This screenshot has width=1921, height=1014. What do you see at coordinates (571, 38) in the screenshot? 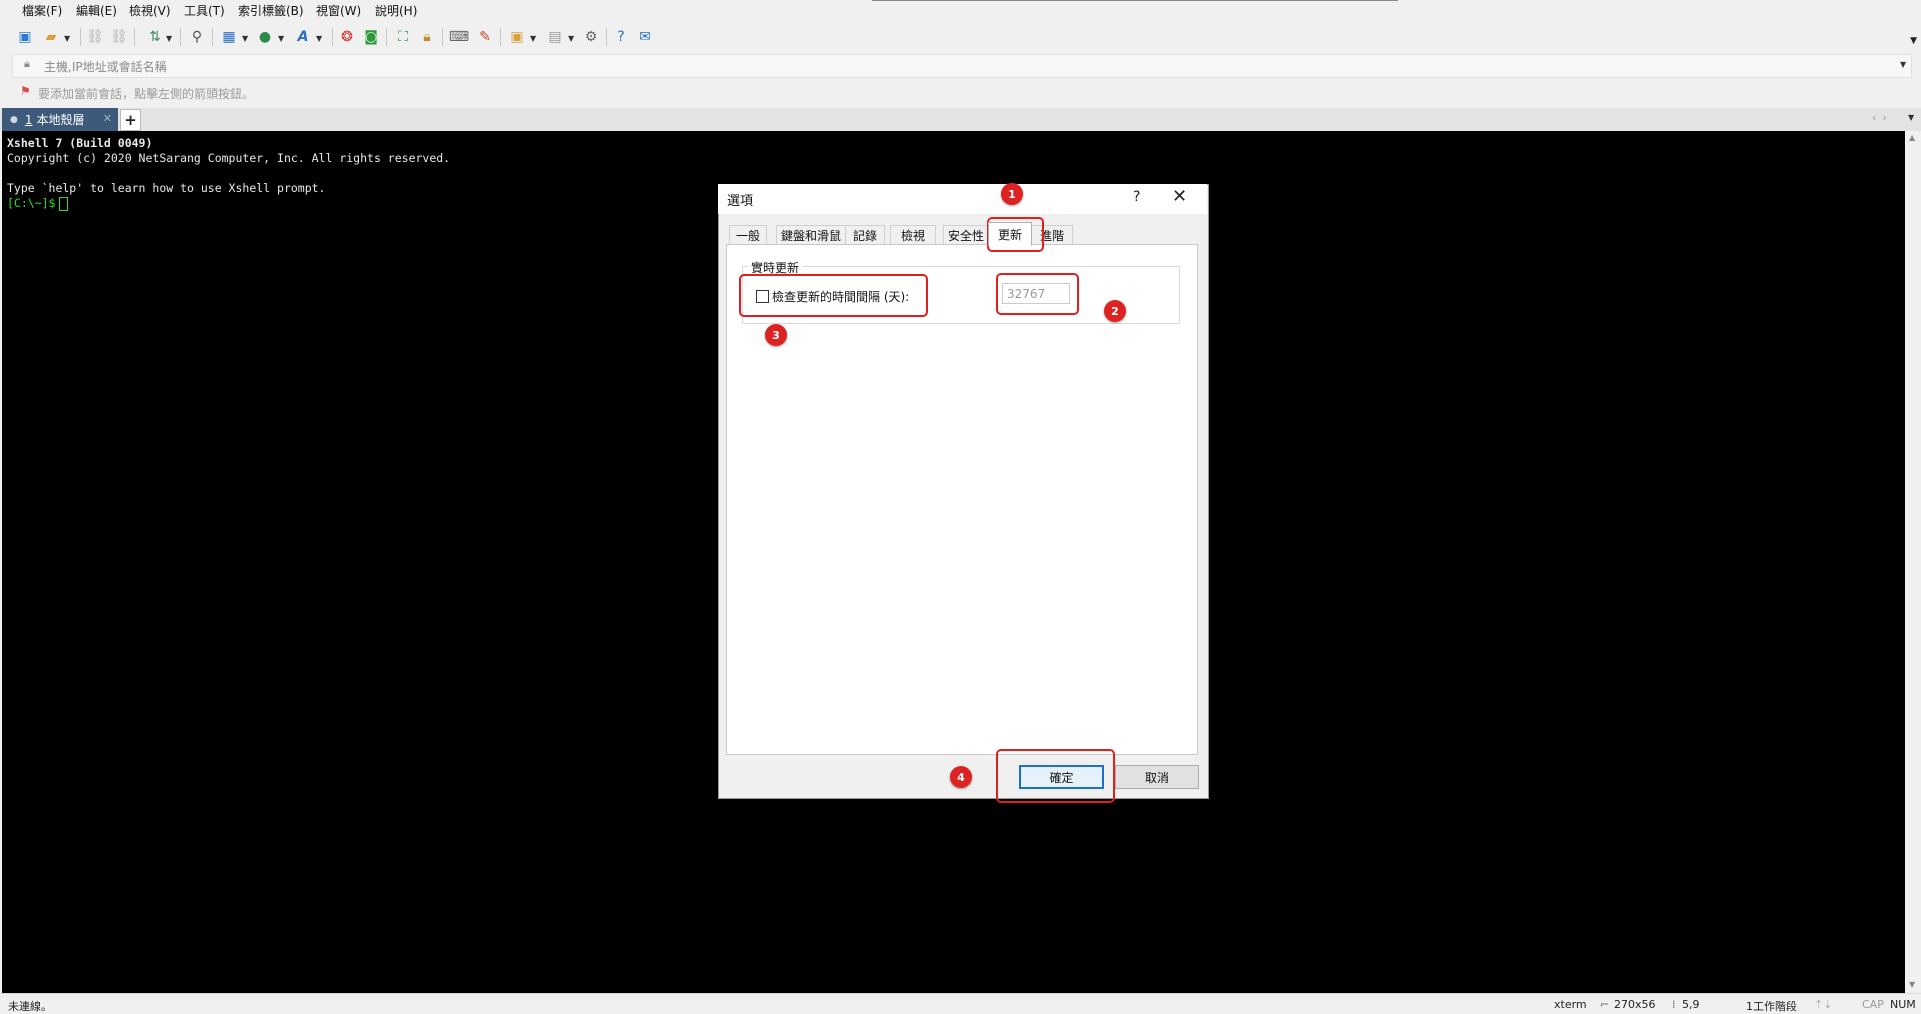
I see `layout-dropdown-icon: ▼` at bounding box center [571, 38].